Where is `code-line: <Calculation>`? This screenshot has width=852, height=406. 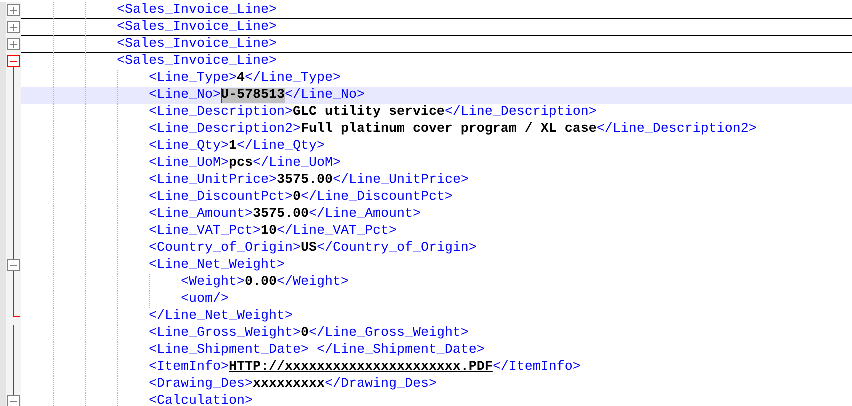 code-line: <Calculation> is located at coordinates (201, 399).